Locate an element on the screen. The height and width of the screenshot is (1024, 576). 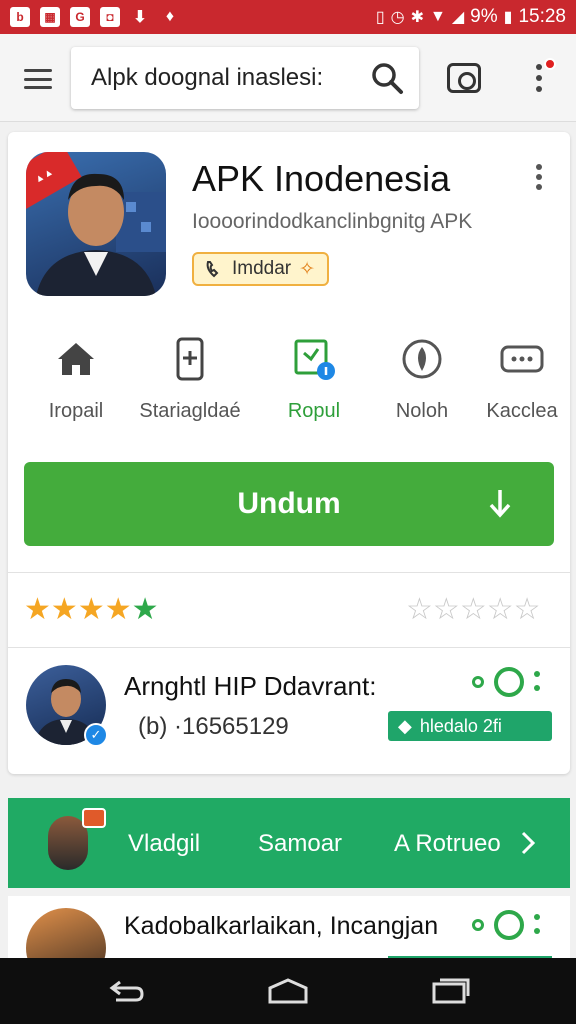
sparkle-icon: ✧ is located at coordinates (307, 269).